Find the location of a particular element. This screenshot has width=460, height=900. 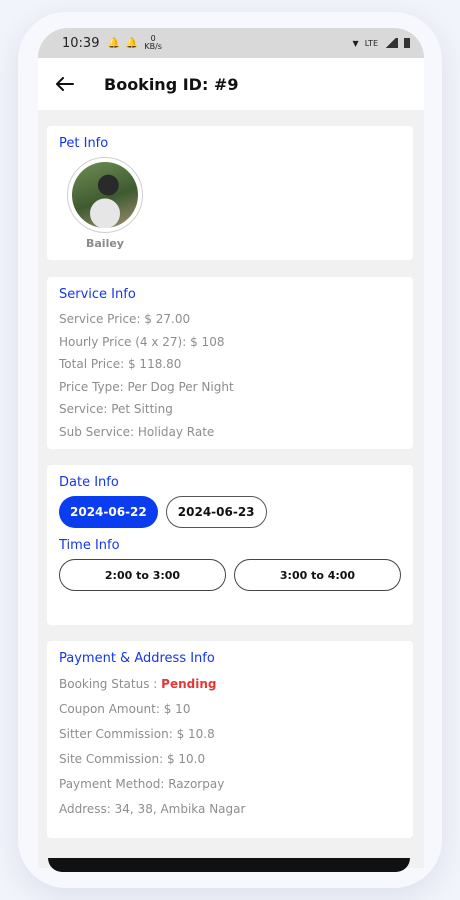

service-info-row: Hourly Price (4 x 27): $ 108 is located at coordinates (142, 341).